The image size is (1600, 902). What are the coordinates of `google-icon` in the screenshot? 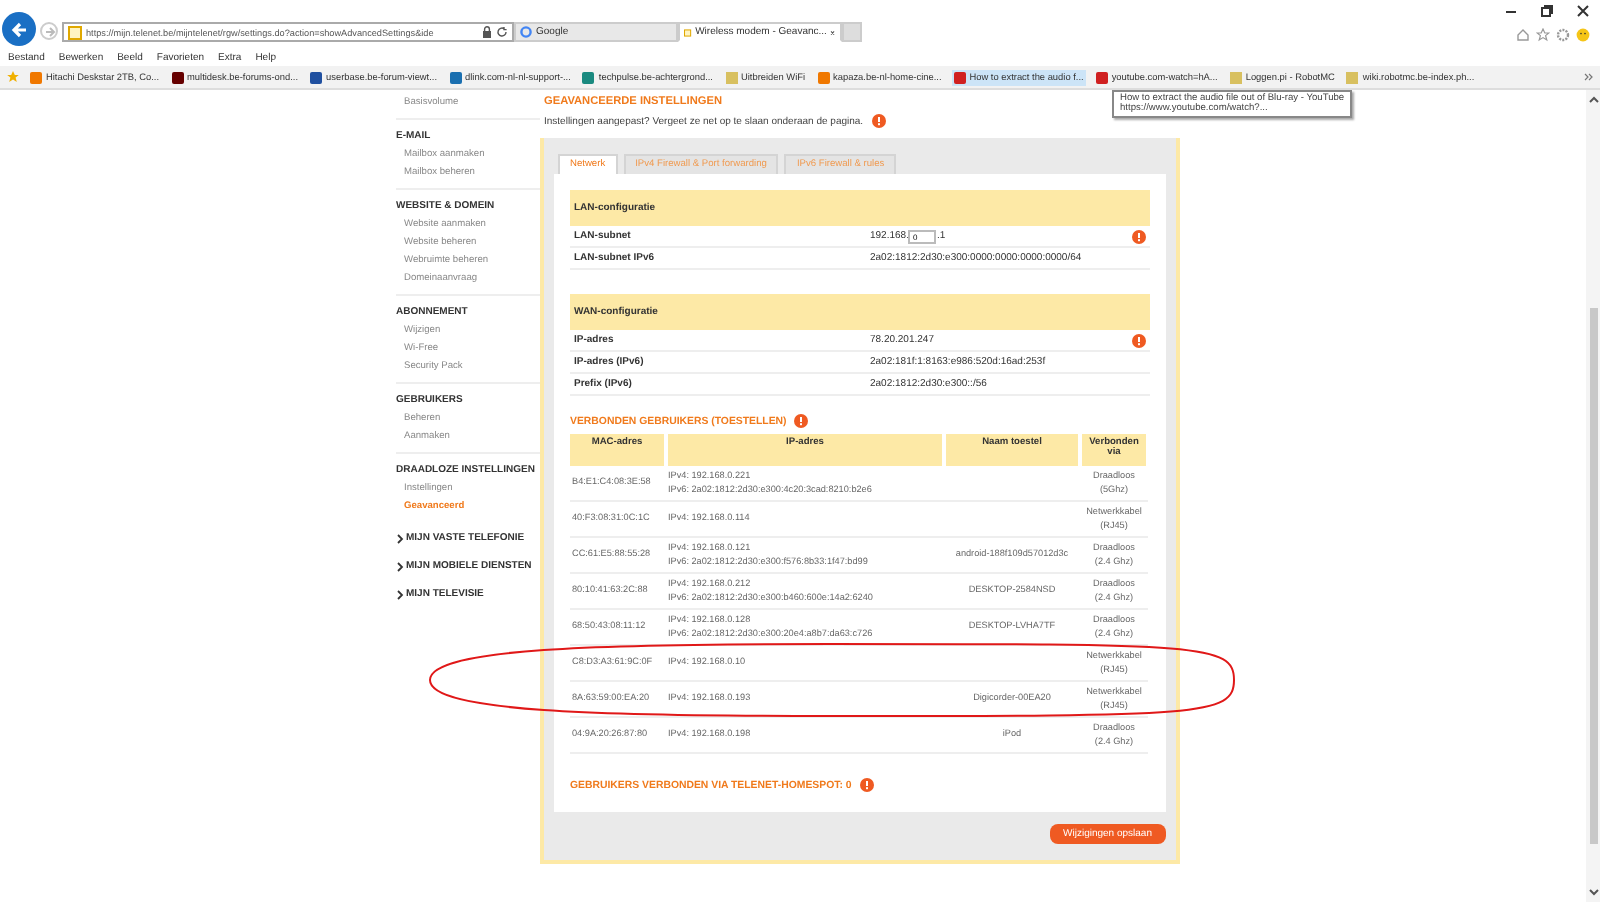 It's located at (526, 32).